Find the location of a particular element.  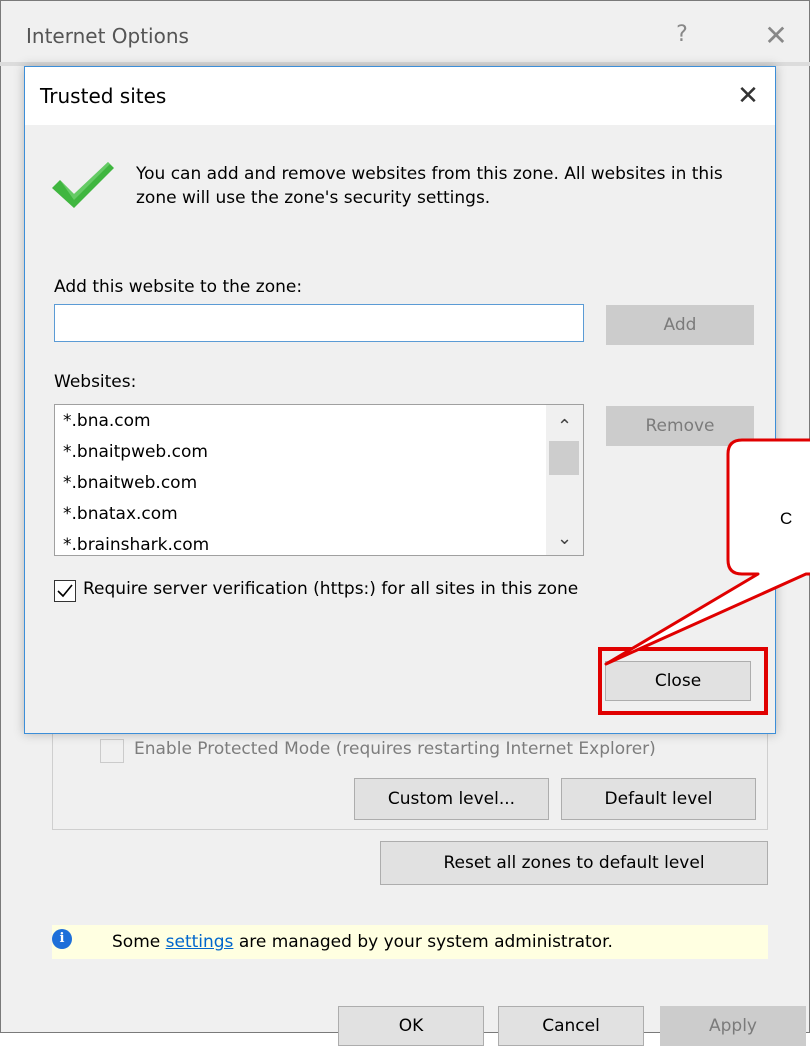

window-close-icon: ✕ is located at coordinates (776, 36).